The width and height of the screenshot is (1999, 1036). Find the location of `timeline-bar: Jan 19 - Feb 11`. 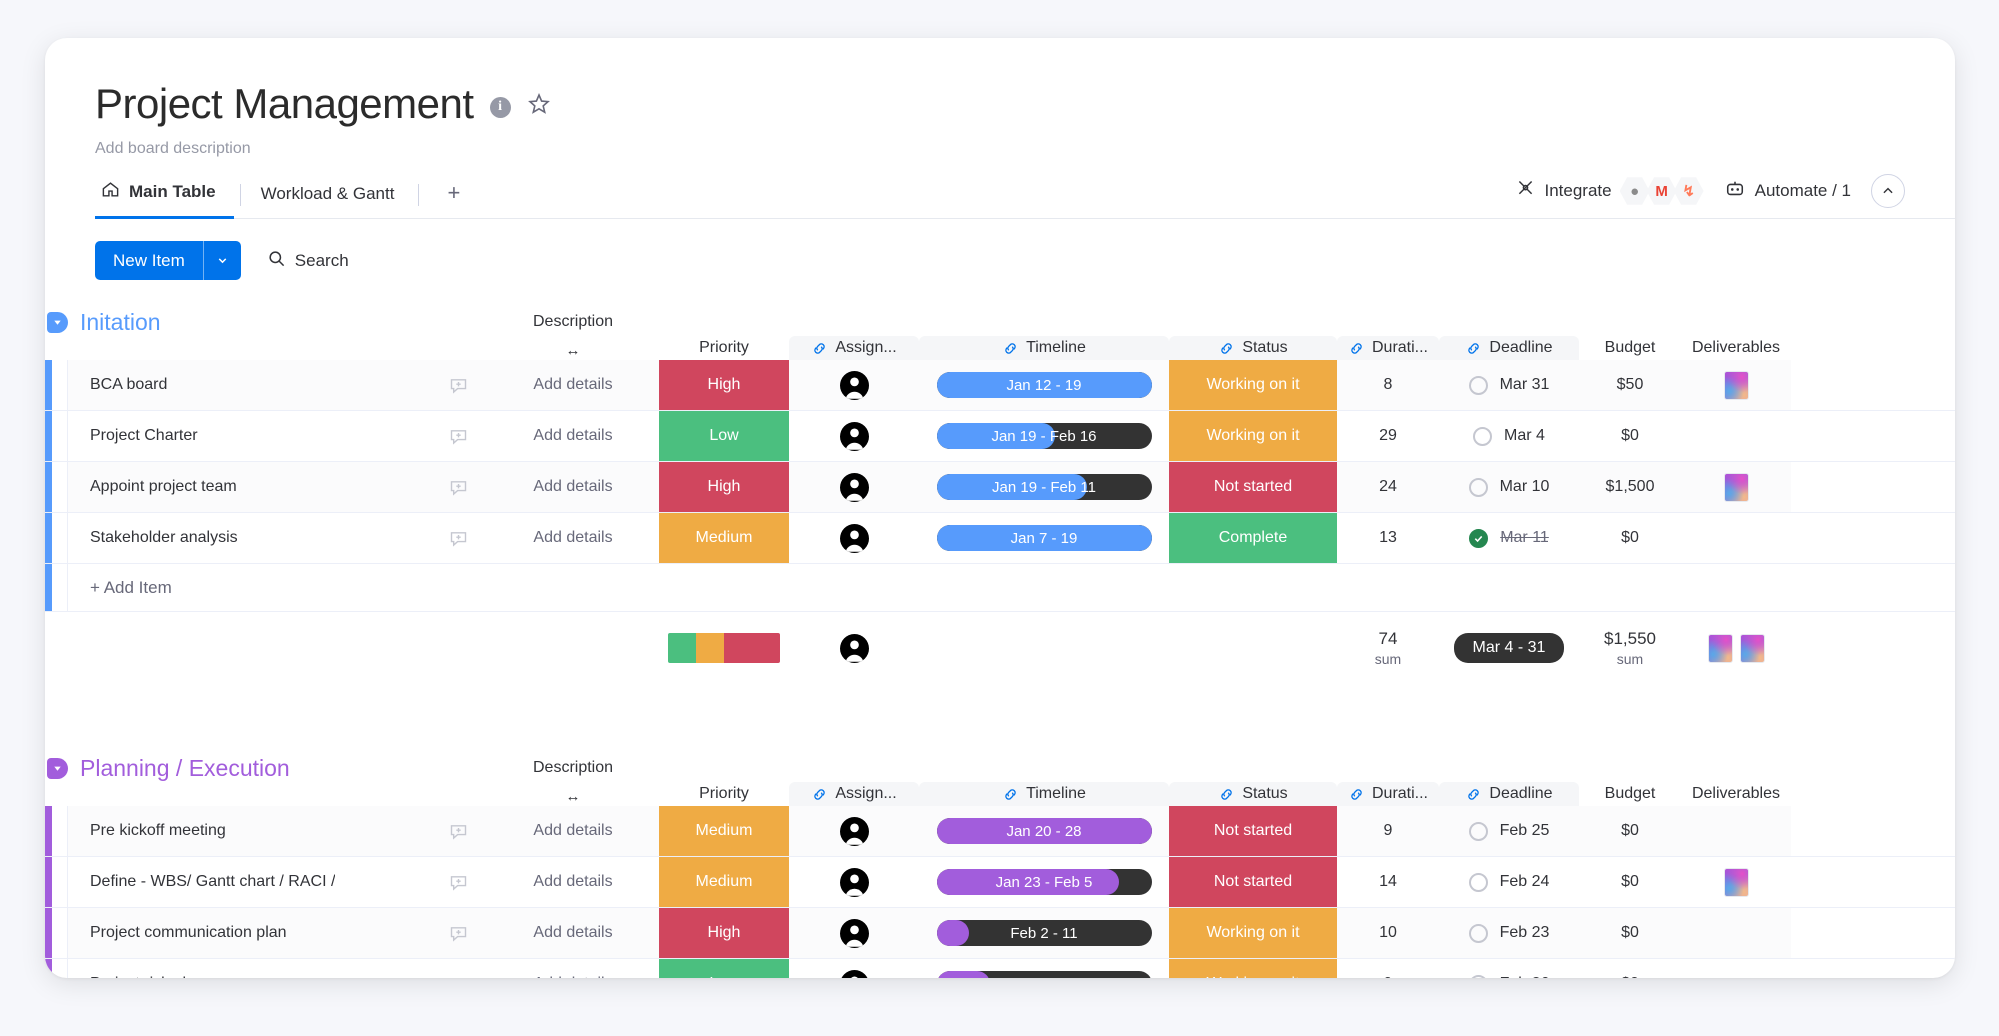

timeline-bar: Jan 19 - Feb 11 is located at coordinates (1044, 487).